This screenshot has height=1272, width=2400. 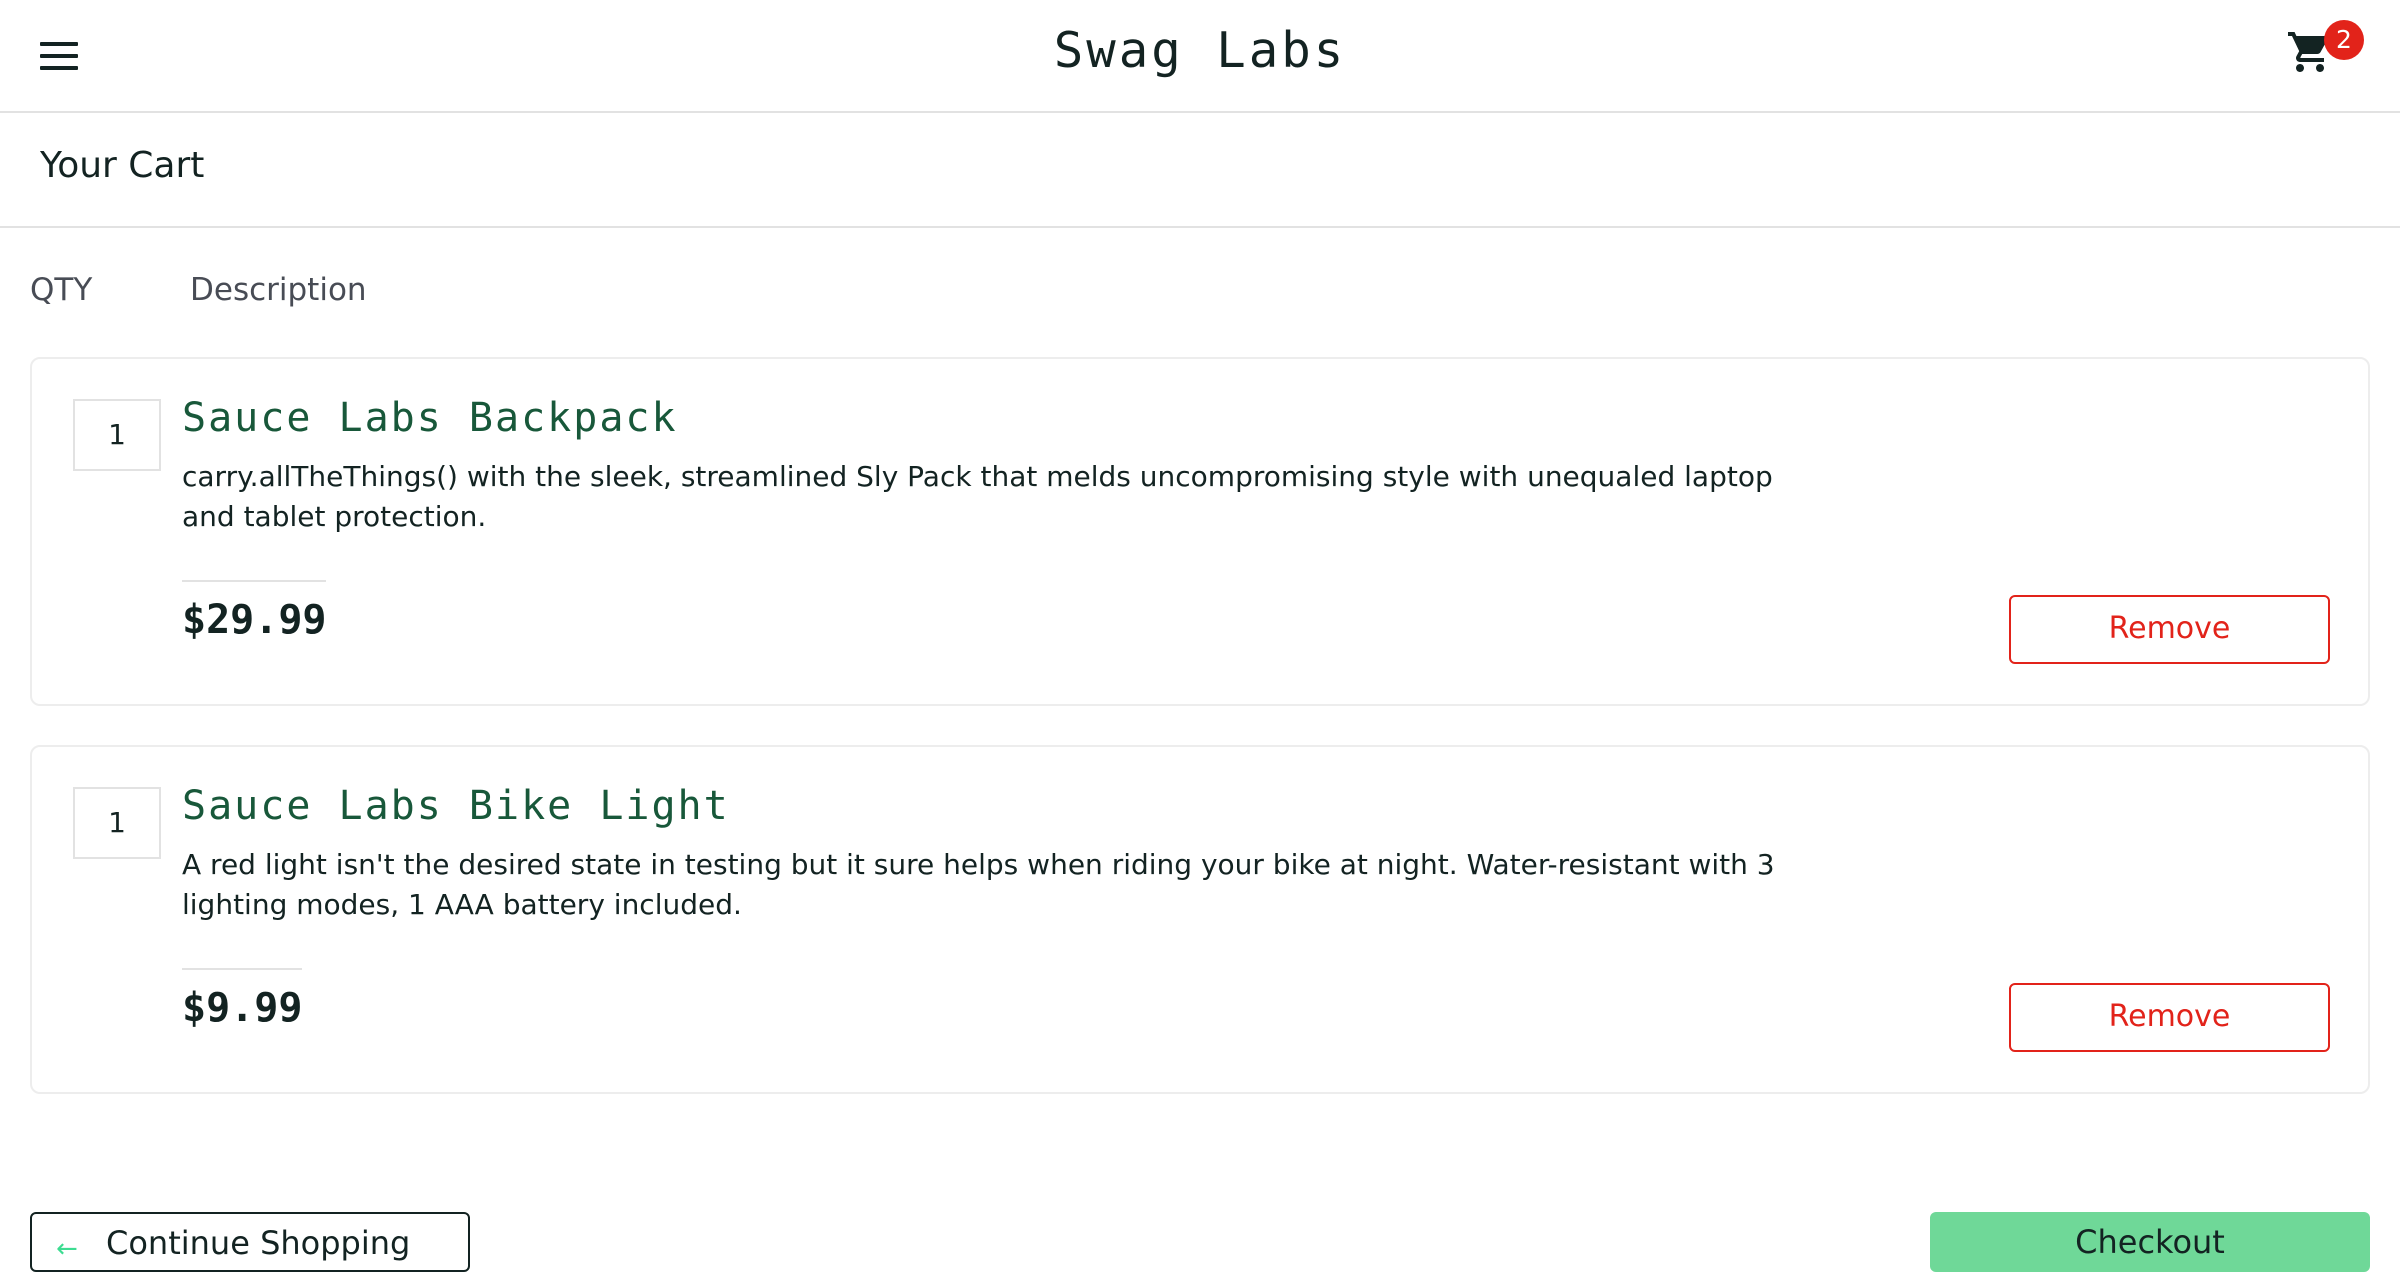 I want to click on app-logo: Swag Labs, so click(x=1200, y=50).